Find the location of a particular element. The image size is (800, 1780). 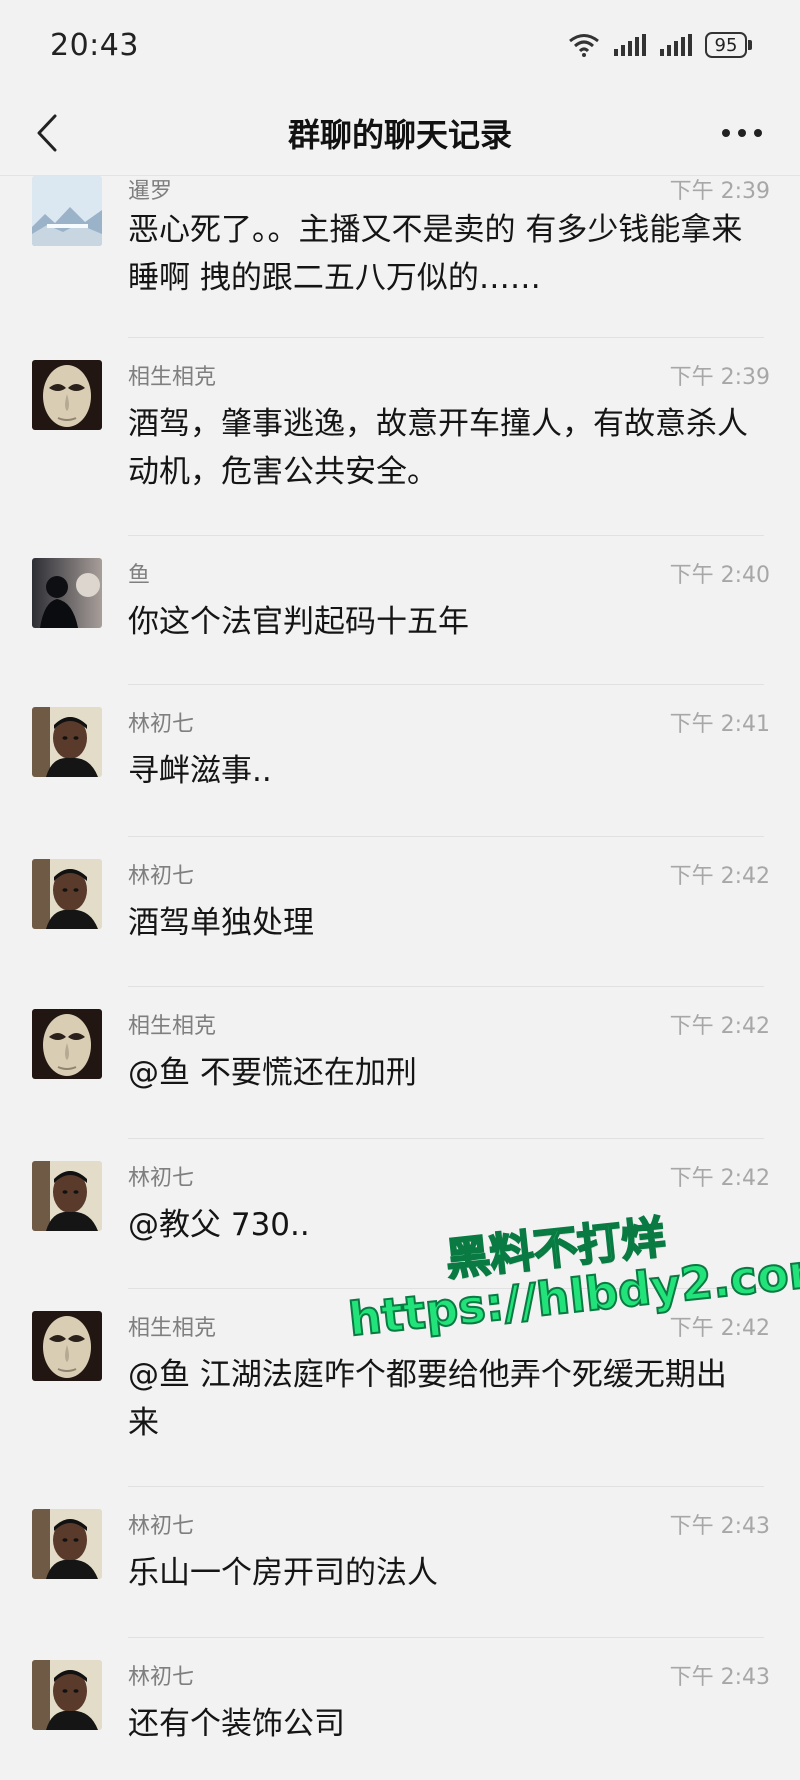

page-title: 群聊的聊天记录 is located at coordinates (399, 134).